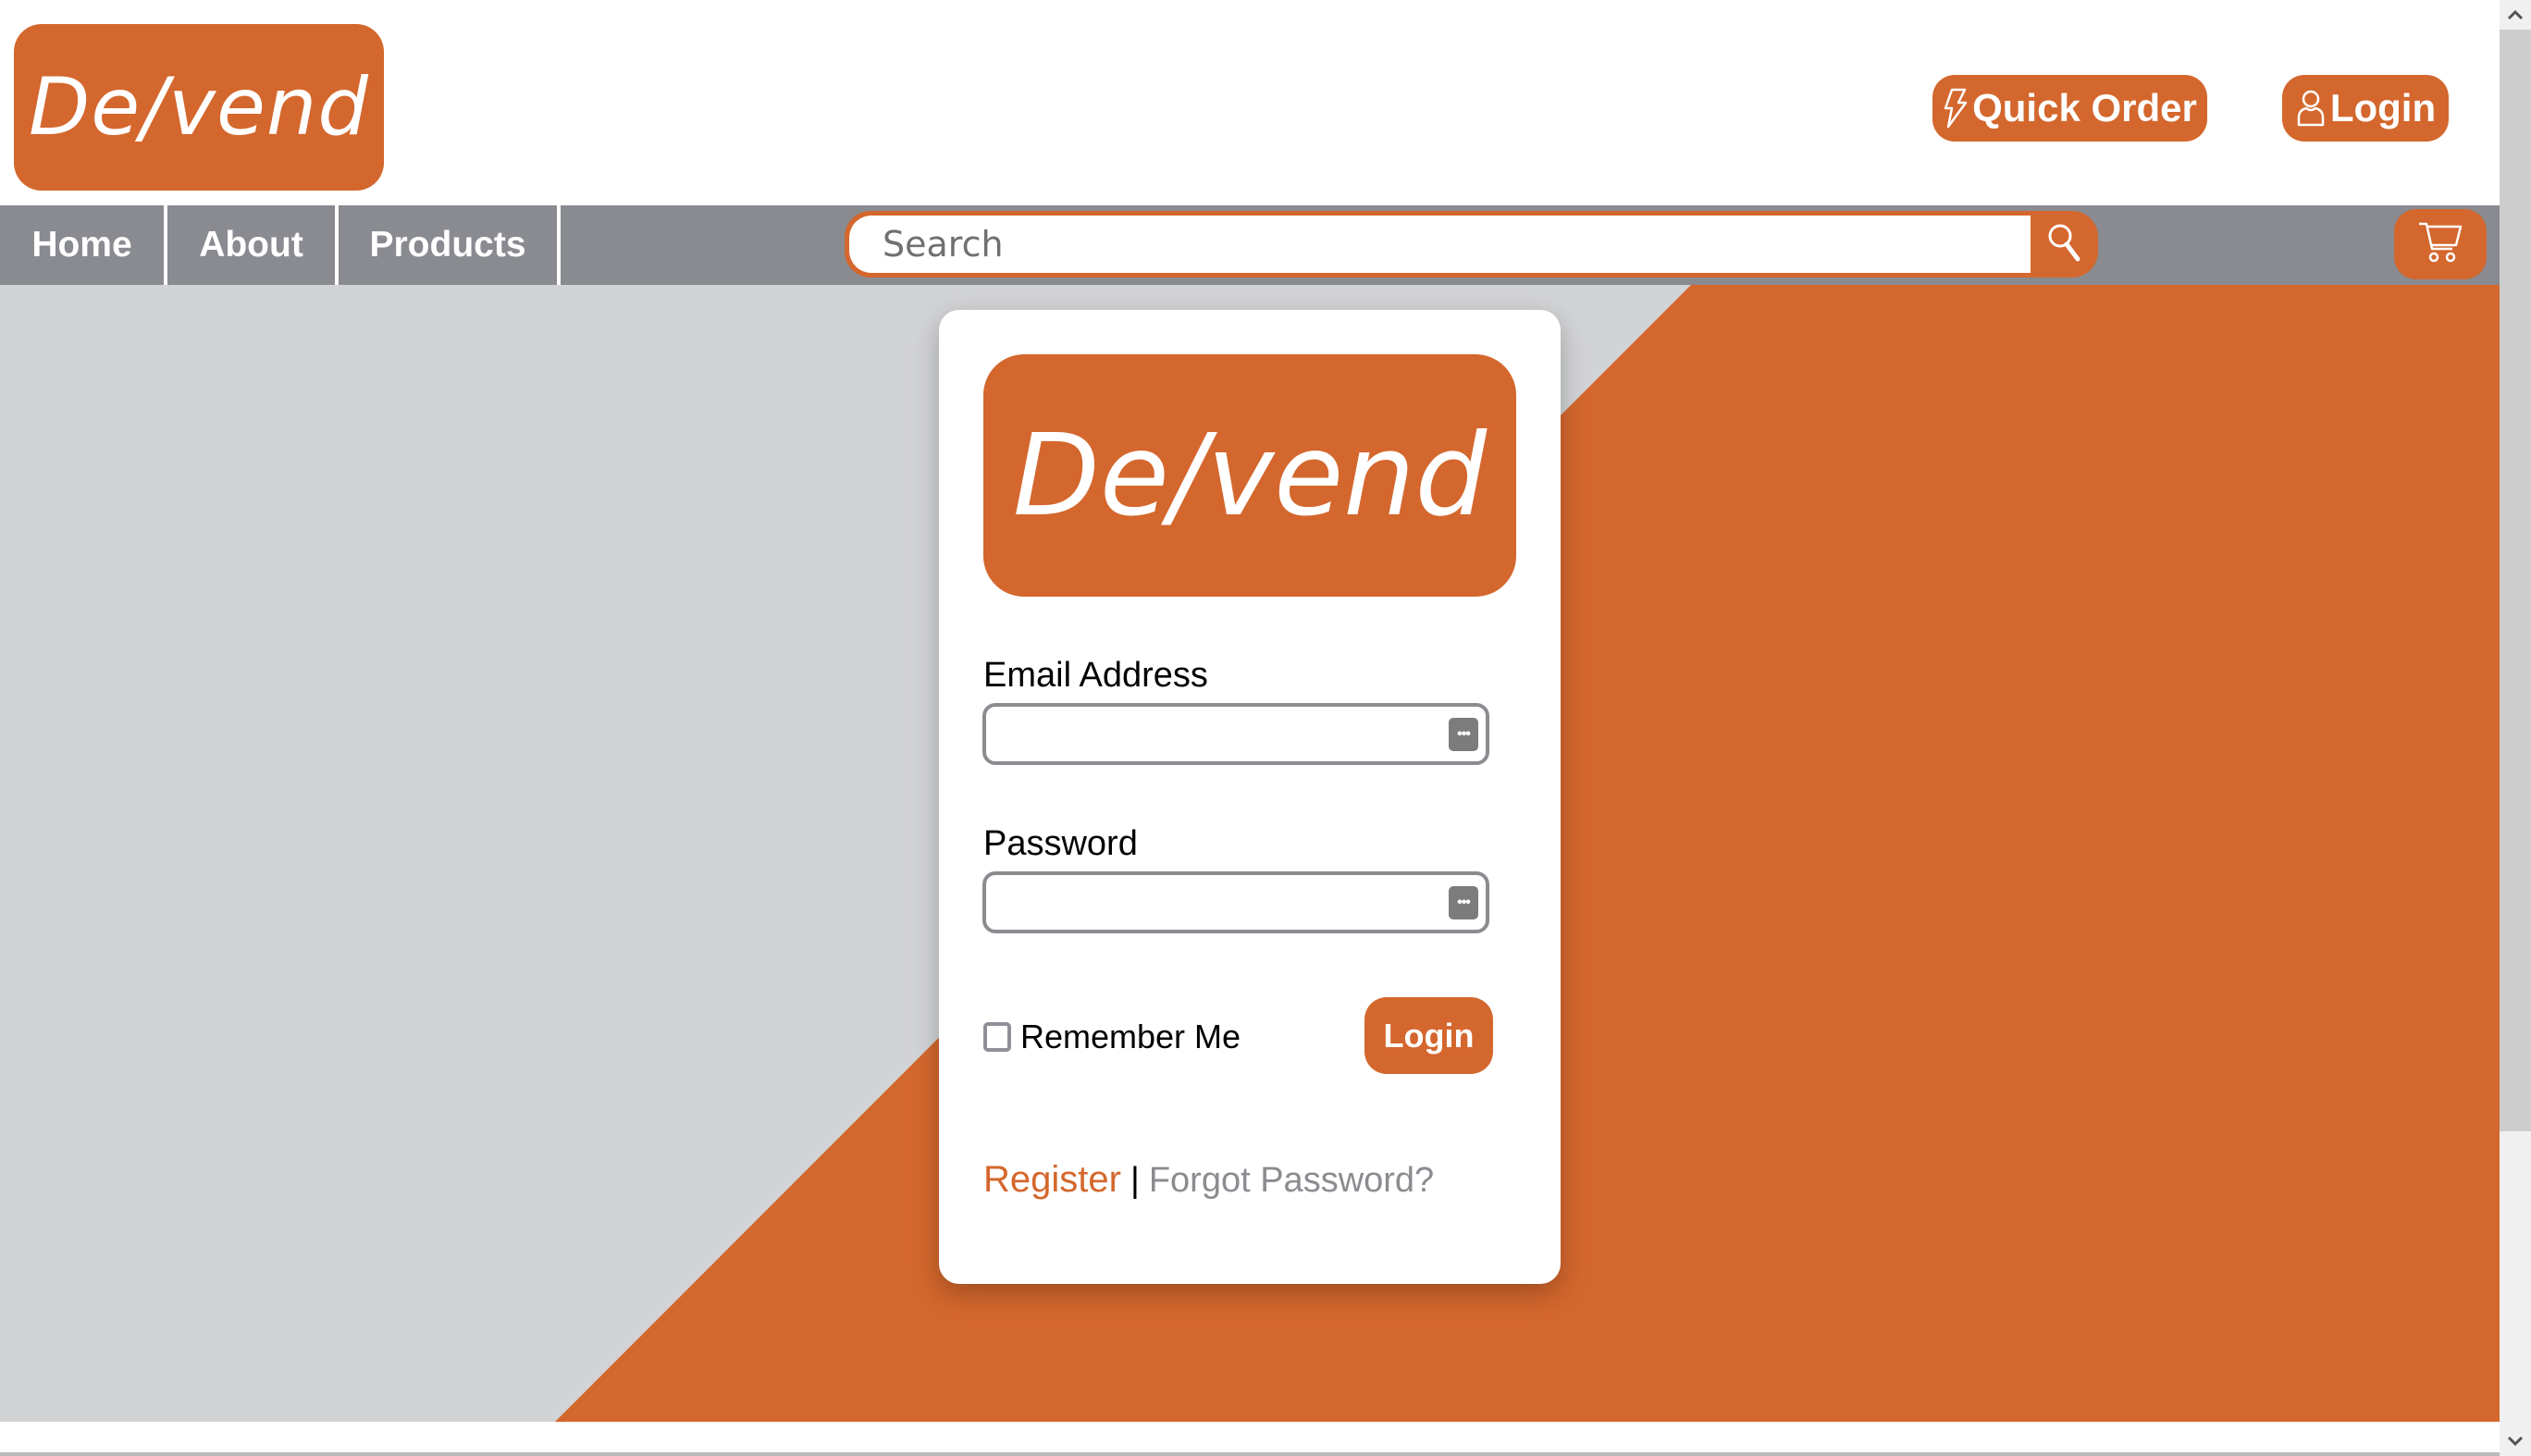  I want to click on cart-button, so click(2441, 244).